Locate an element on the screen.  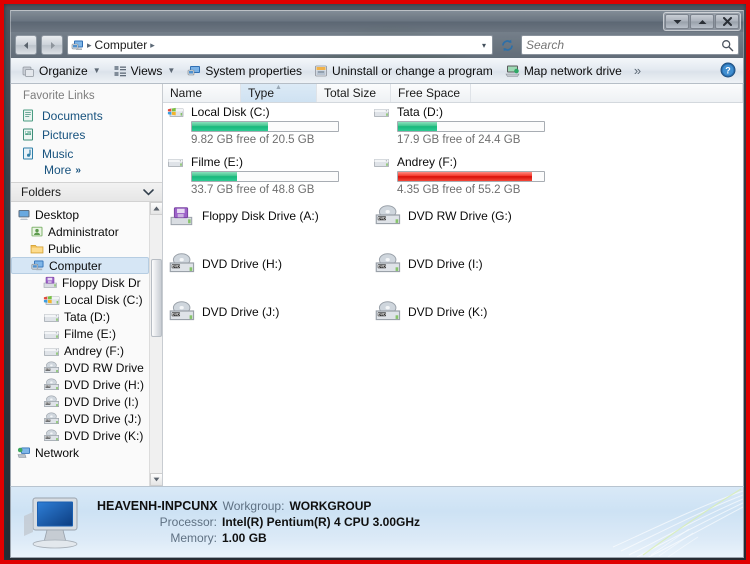
toolbar-overflow-button: » is located at coordinates (637, 70).